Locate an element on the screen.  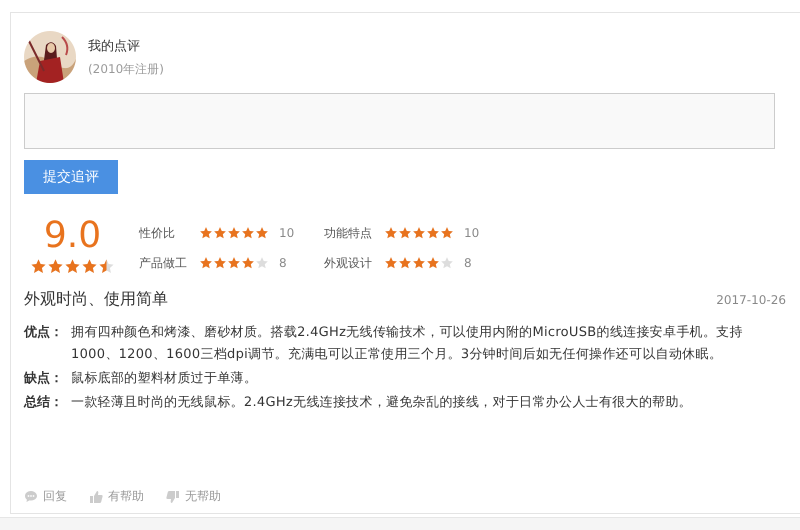
thumbs-up-icon is located at coordinates (96, 497).